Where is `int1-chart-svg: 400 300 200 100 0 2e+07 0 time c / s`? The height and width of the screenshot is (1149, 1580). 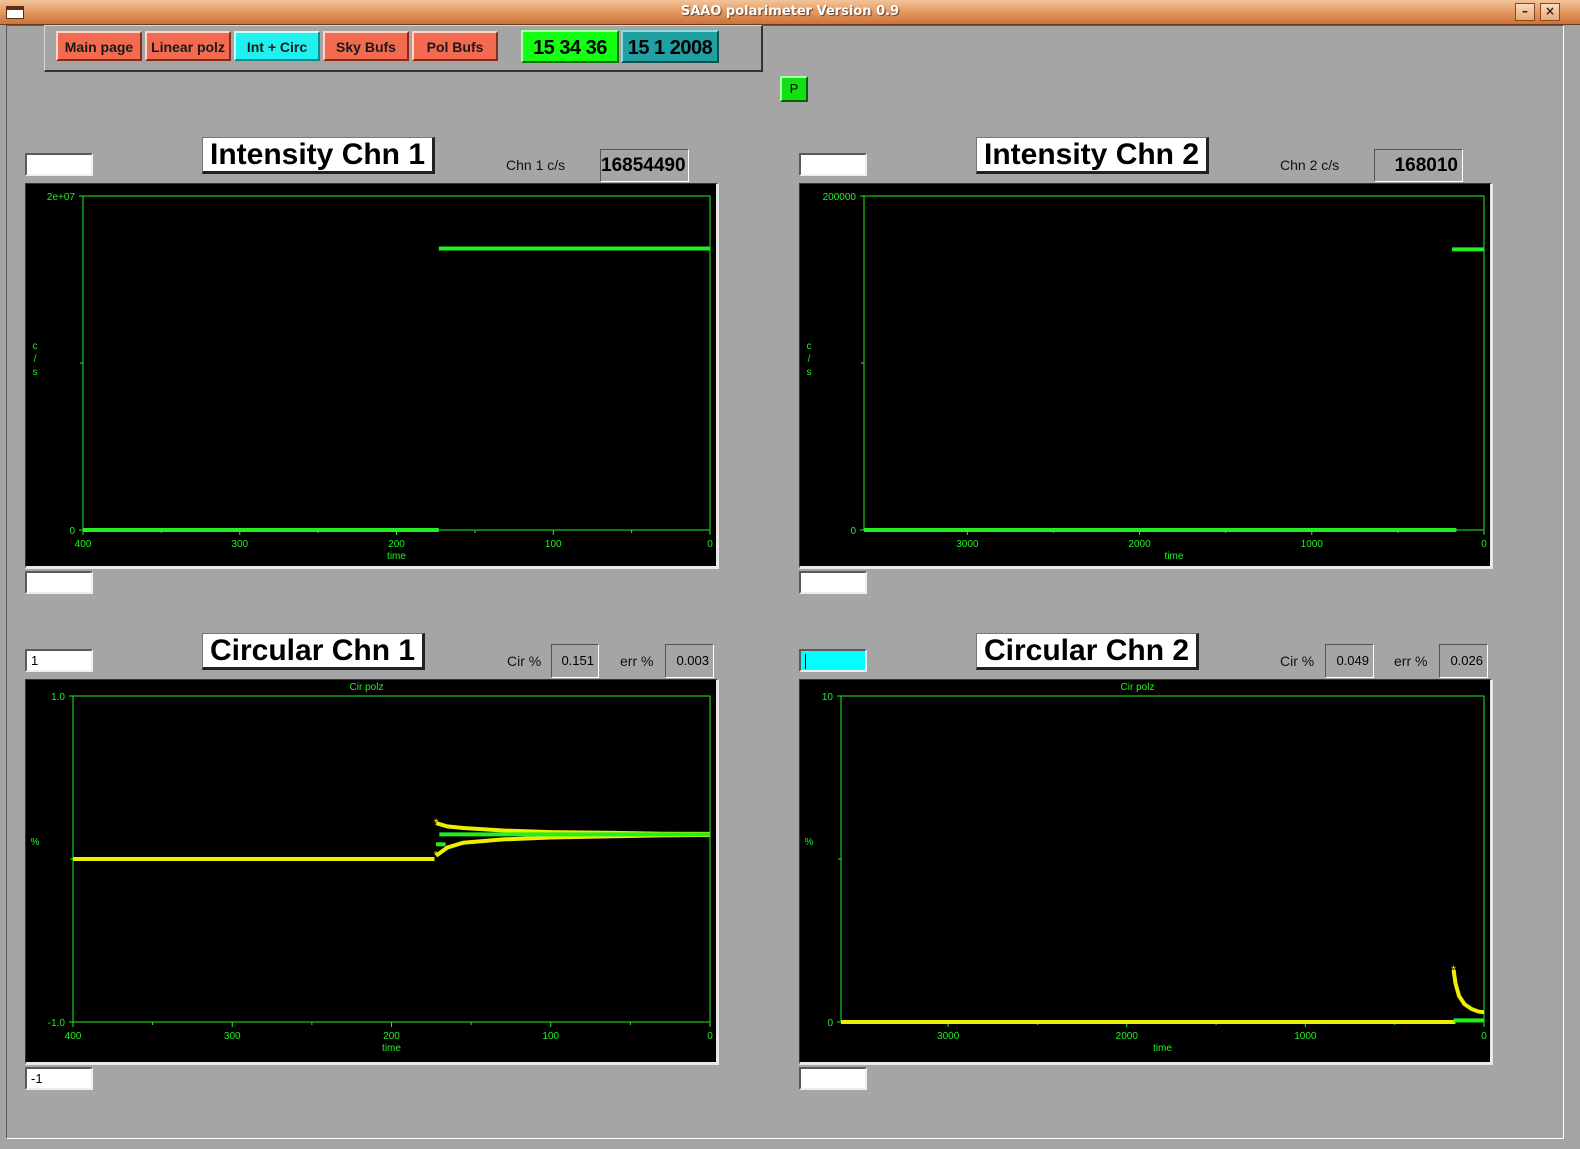 int1-chart-svg: 400 300 200 100 0 2e+07 0 time c / s is located at coordinates (373, 377).